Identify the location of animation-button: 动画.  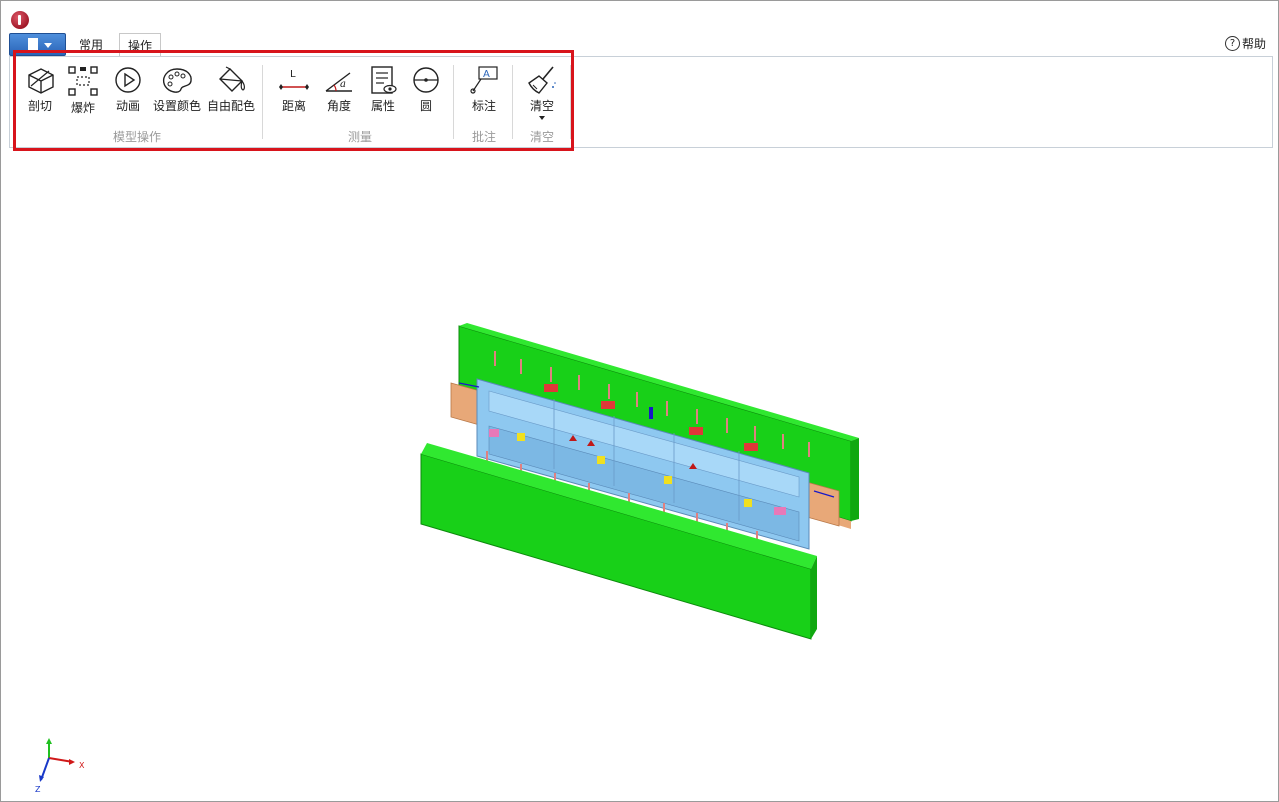
(128, 89).